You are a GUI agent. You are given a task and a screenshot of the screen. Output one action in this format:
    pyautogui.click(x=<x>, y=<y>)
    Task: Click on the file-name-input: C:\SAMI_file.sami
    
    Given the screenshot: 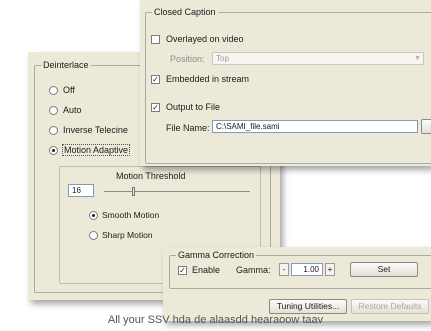 What is the action you would take?
    pyautogui.click(x=315, y=126)
    